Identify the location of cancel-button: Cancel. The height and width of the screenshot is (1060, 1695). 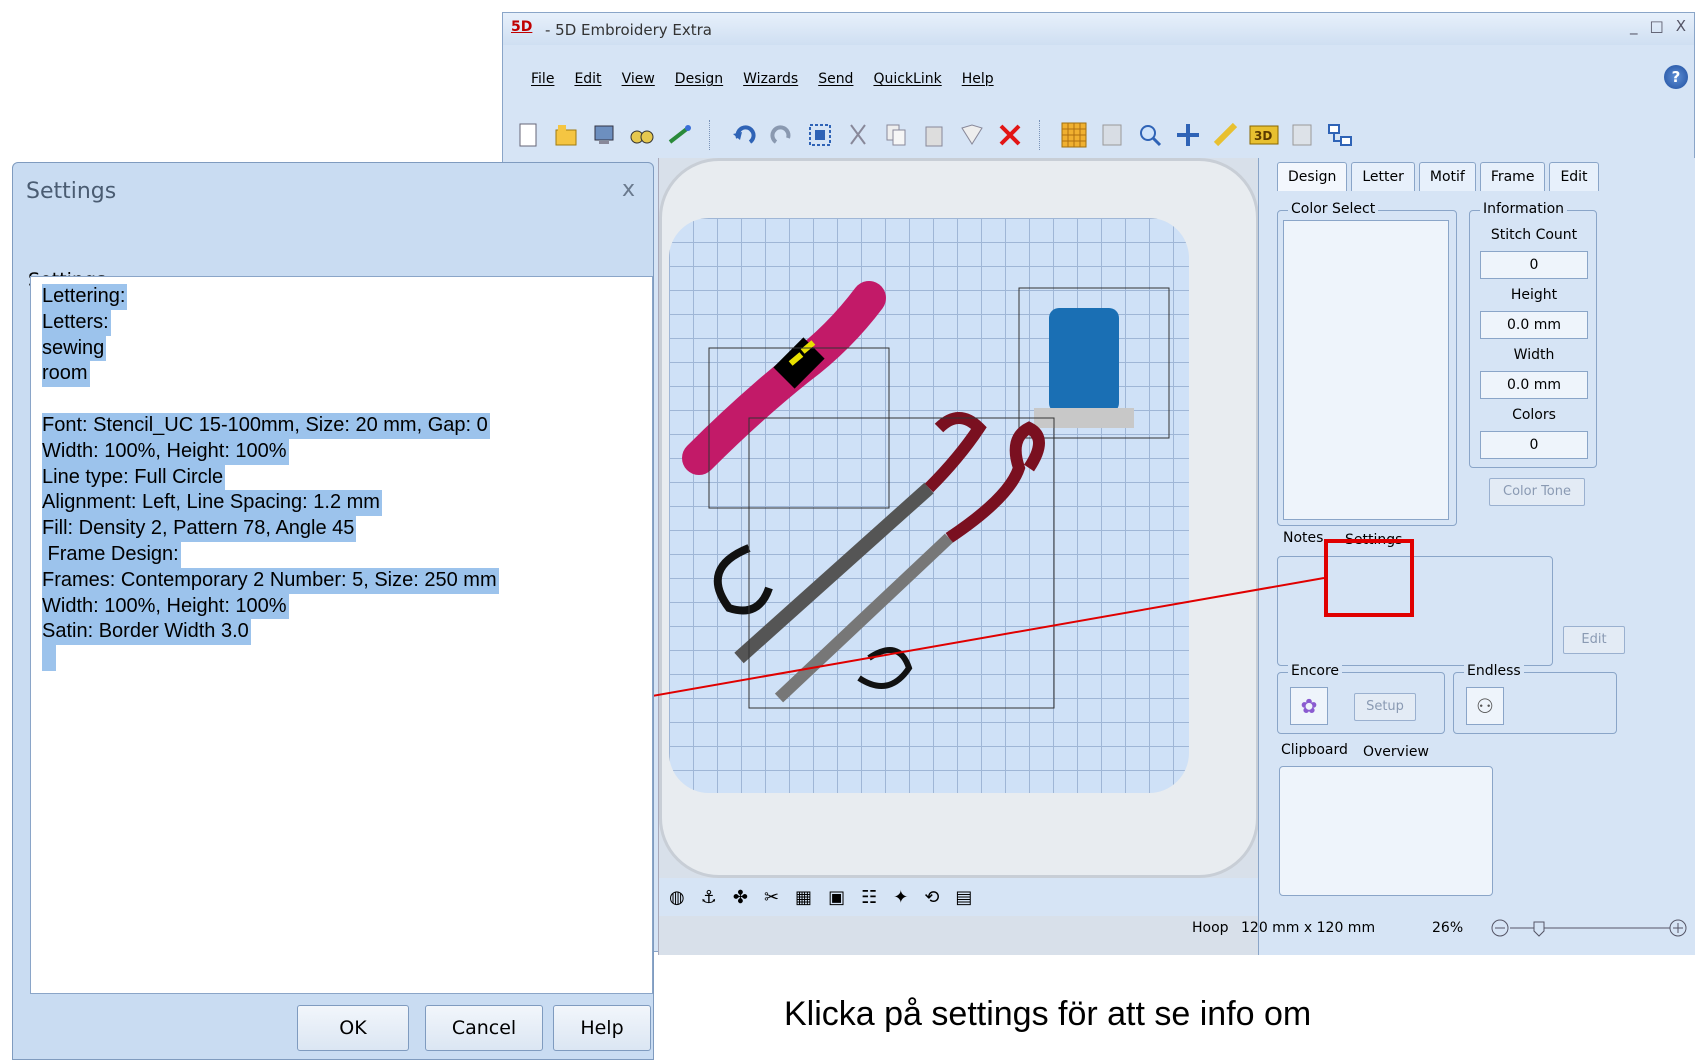
(484, 1028).